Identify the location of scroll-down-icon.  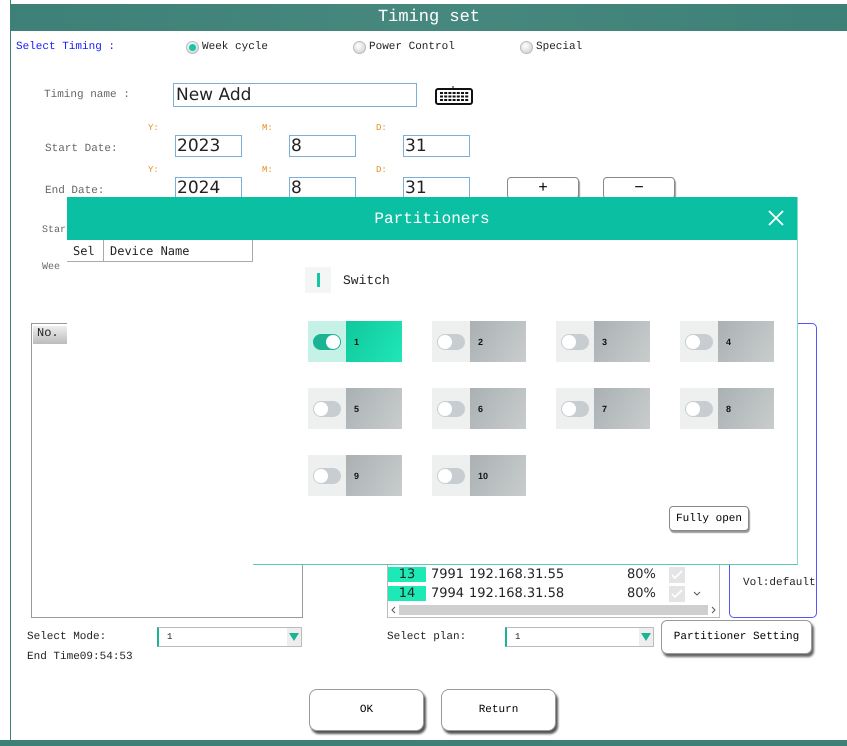
(697, 593).